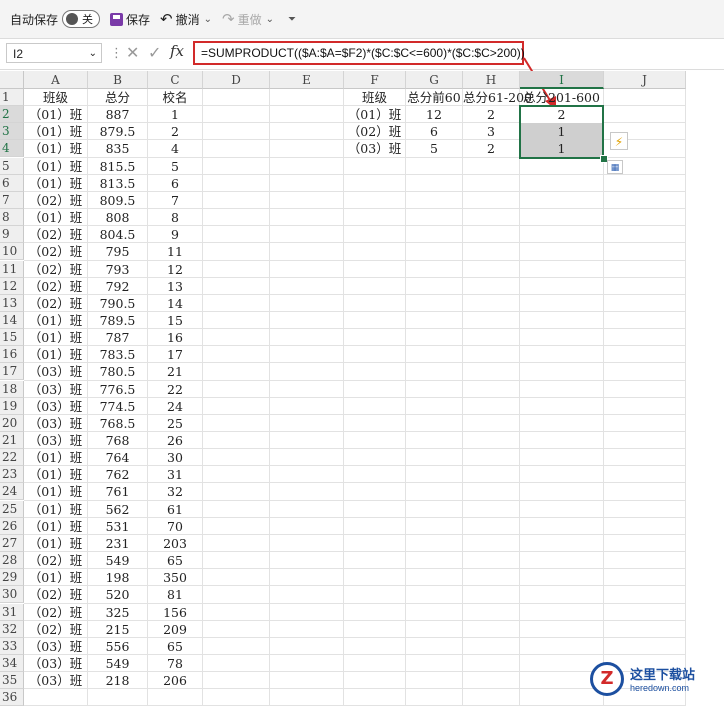  Describe the element at coordinates (12, 320) in the screenshot. I see `row-header: 14` at that location.